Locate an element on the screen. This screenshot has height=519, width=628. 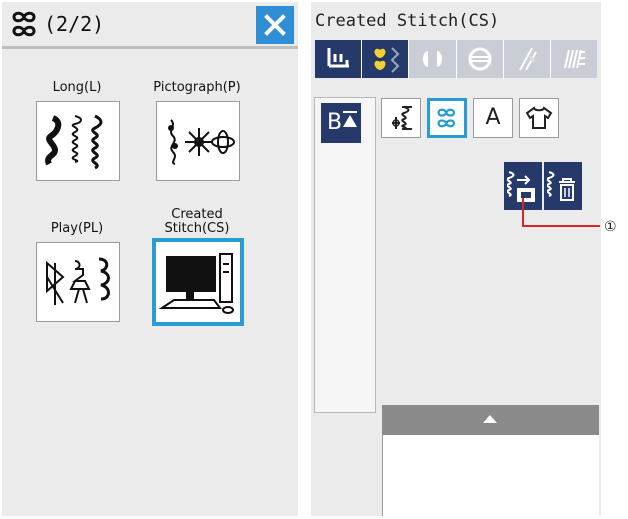
callout-number: ① is located at coordinates (610, 227).